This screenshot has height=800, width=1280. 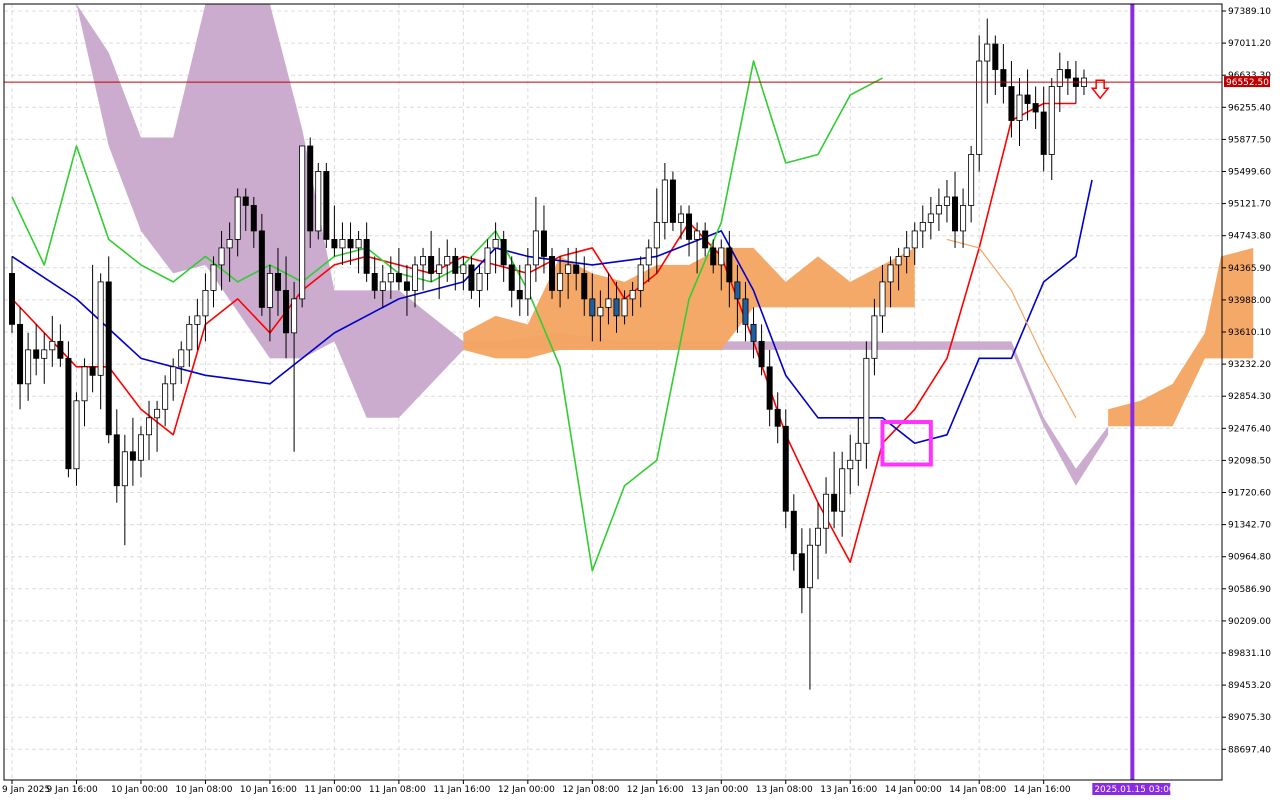 What do you see at coordinates (461, 790) in the screenshot?
I see `x-tick-label: 11 Jan 16:00` at bounding box center [461, 790].